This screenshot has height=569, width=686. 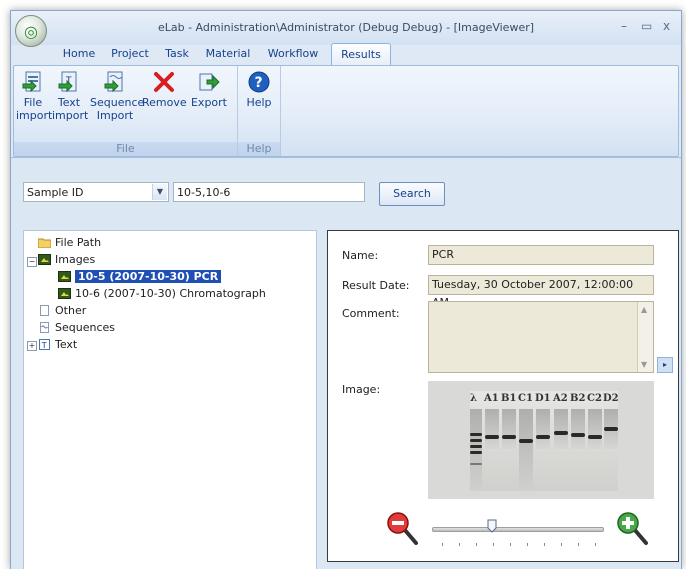 I want to click on search-button: Search, so click(x=412, y=194).